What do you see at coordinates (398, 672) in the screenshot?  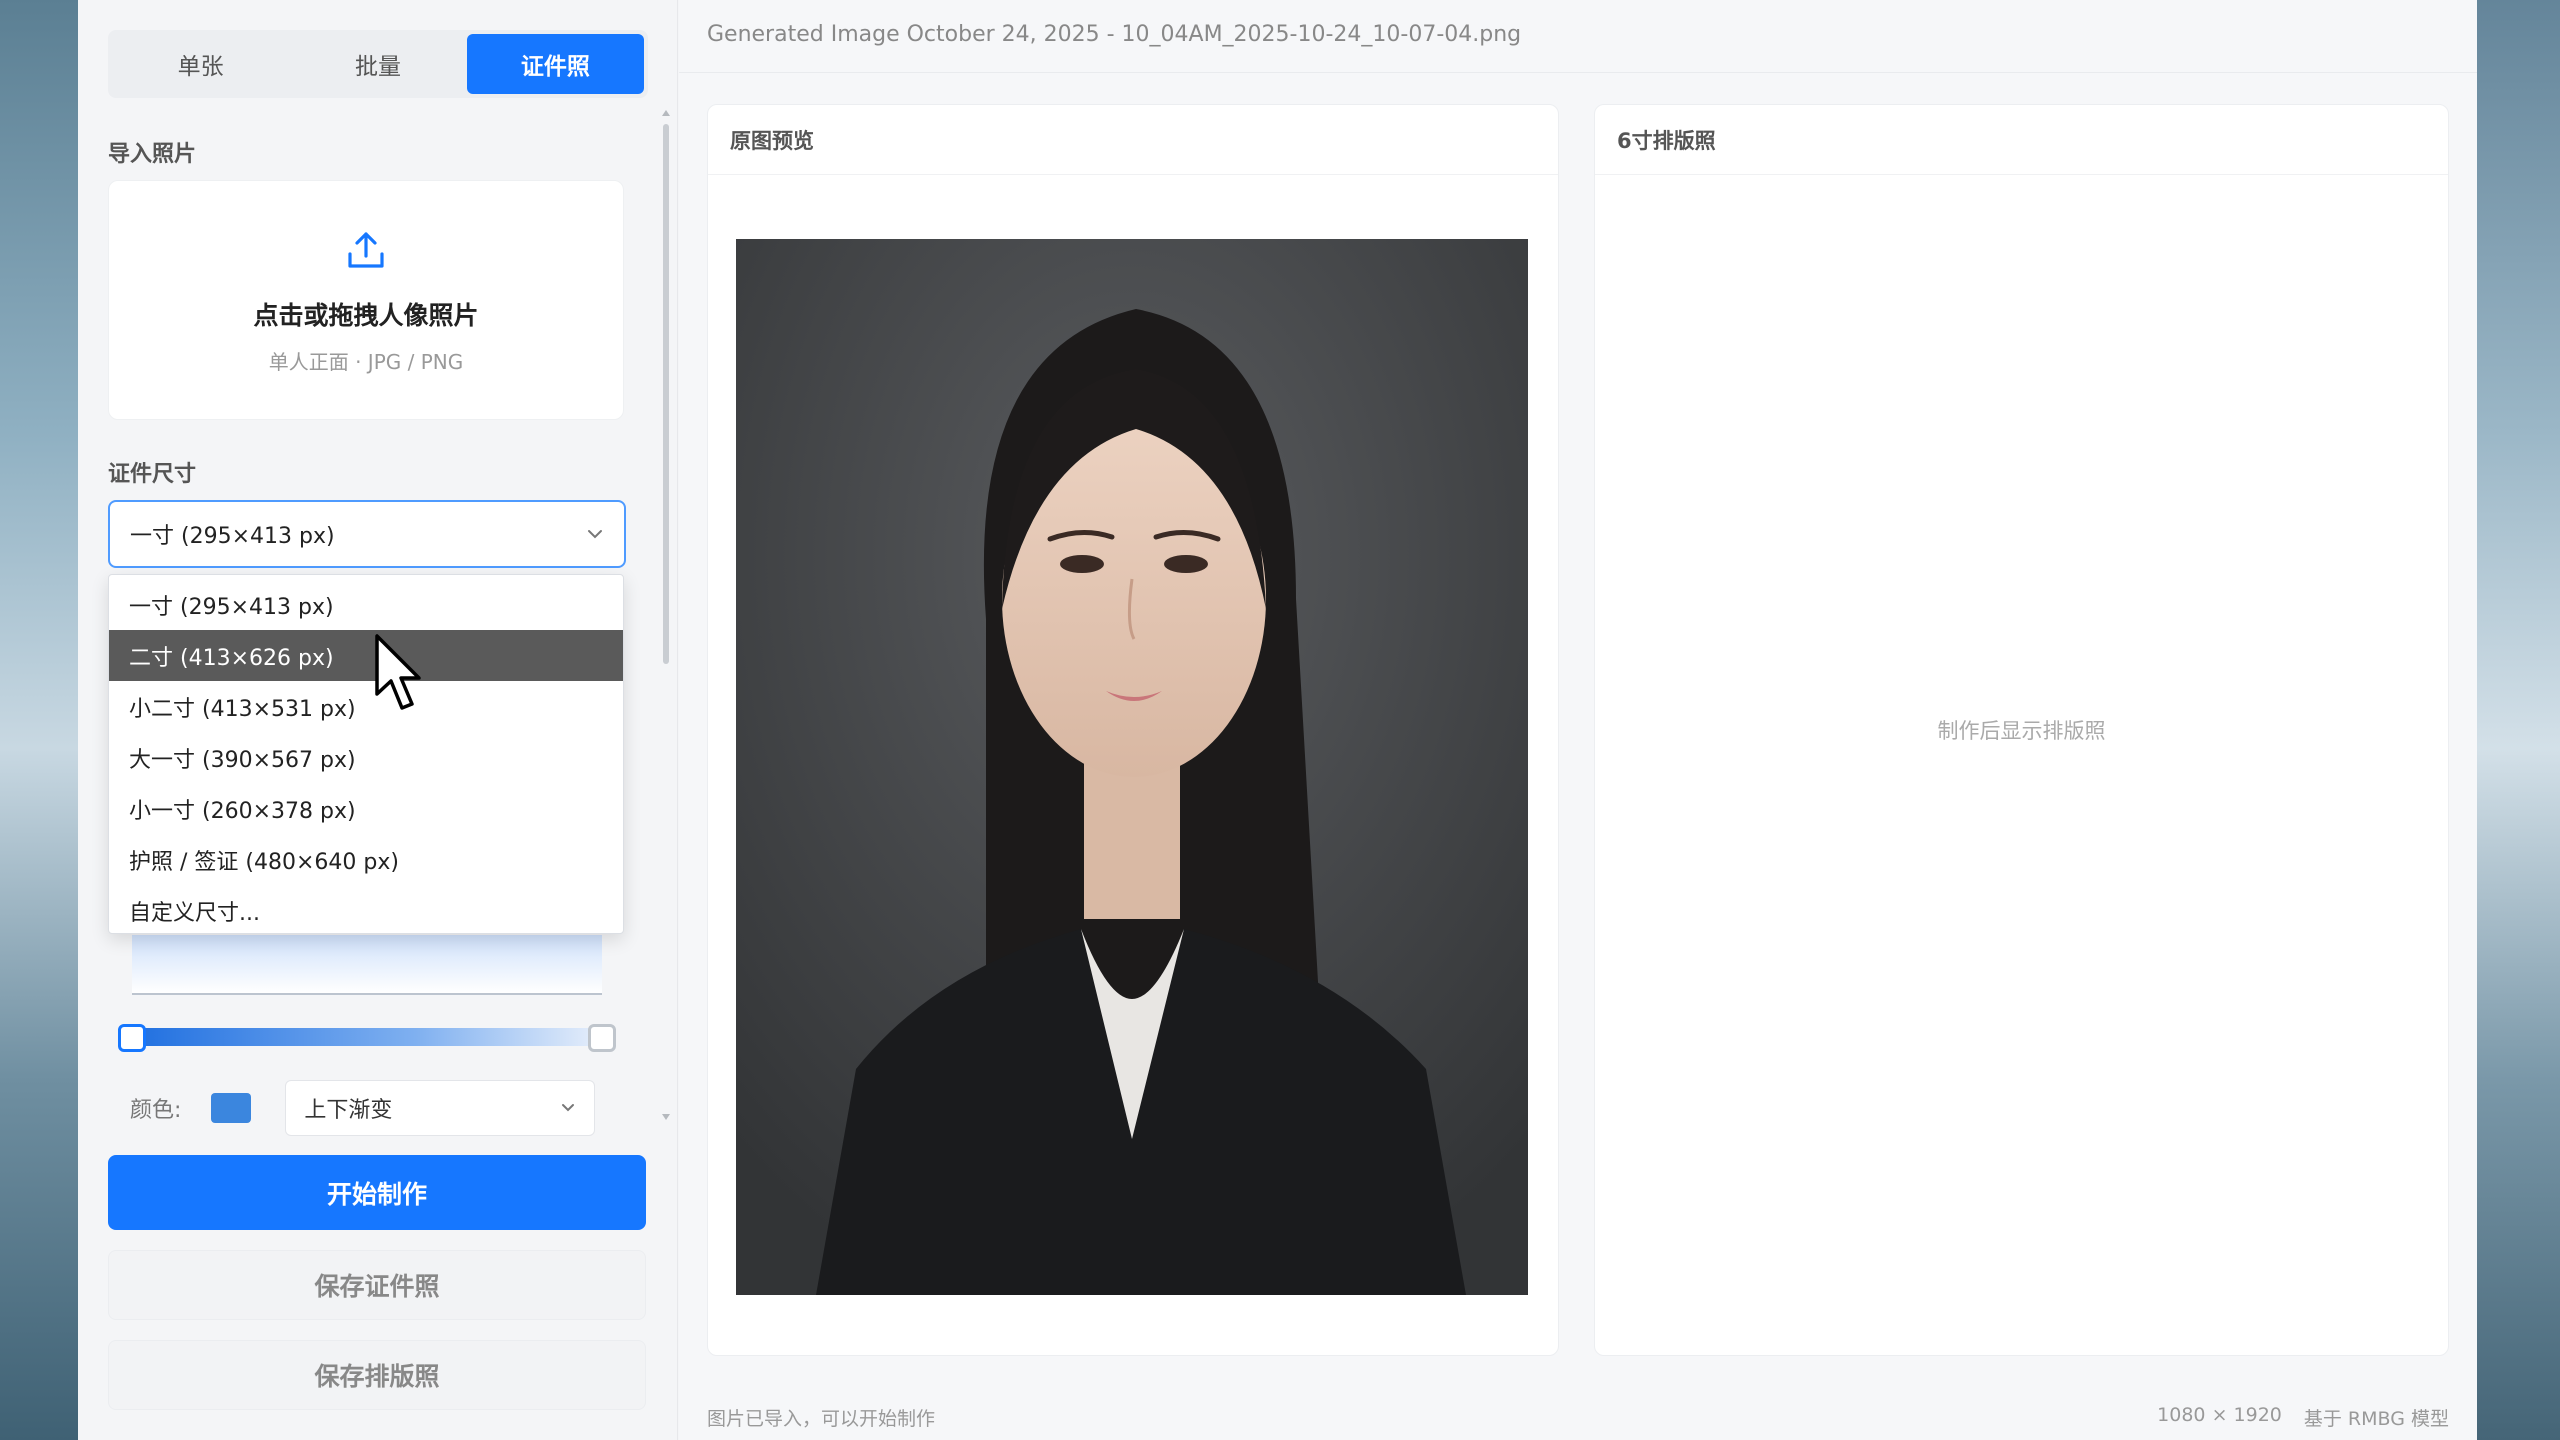 I see `mouse-cursor-icon` at bounding box center [398, 672].